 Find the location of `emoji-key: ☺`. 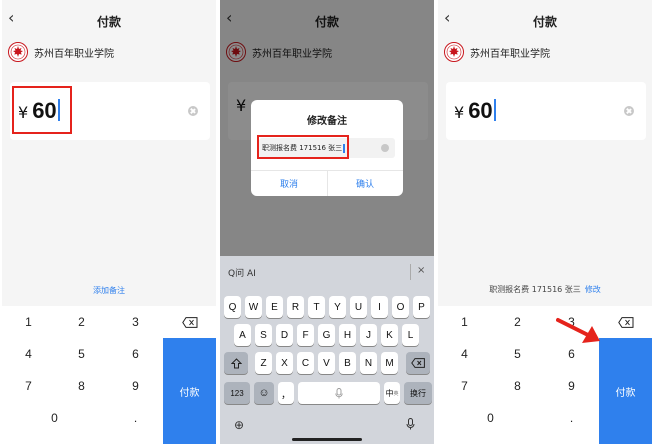

emoji-key: ☺ is located at coordinates (264, 393).